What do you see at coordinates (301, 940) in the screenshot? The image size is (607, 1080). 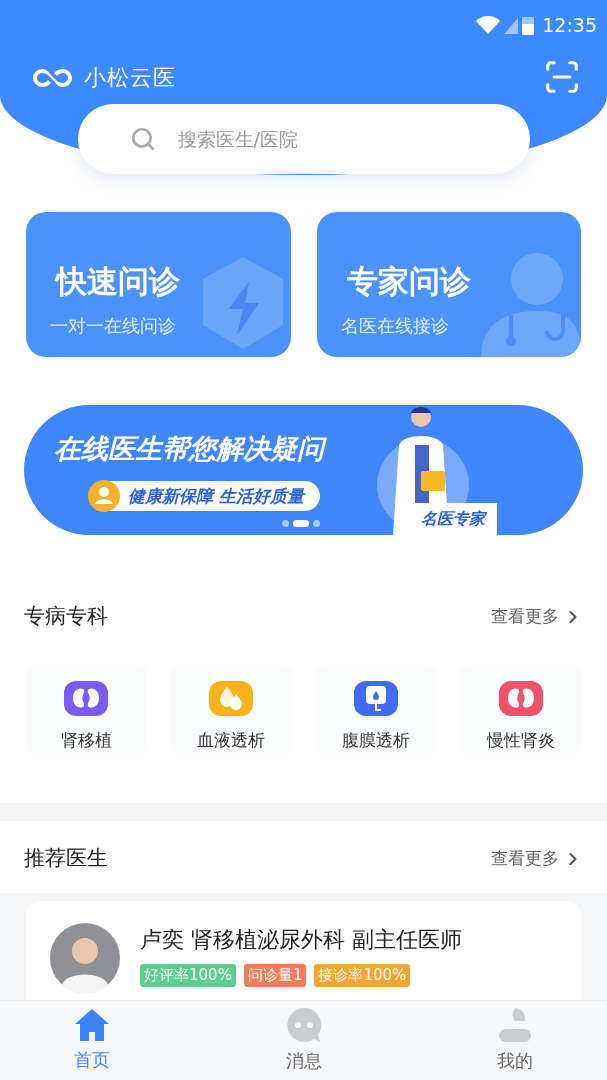 I see `doctor-info: 卢奕 肾移植泌尿外科 副主任医师` at bounding box center [301, 940].